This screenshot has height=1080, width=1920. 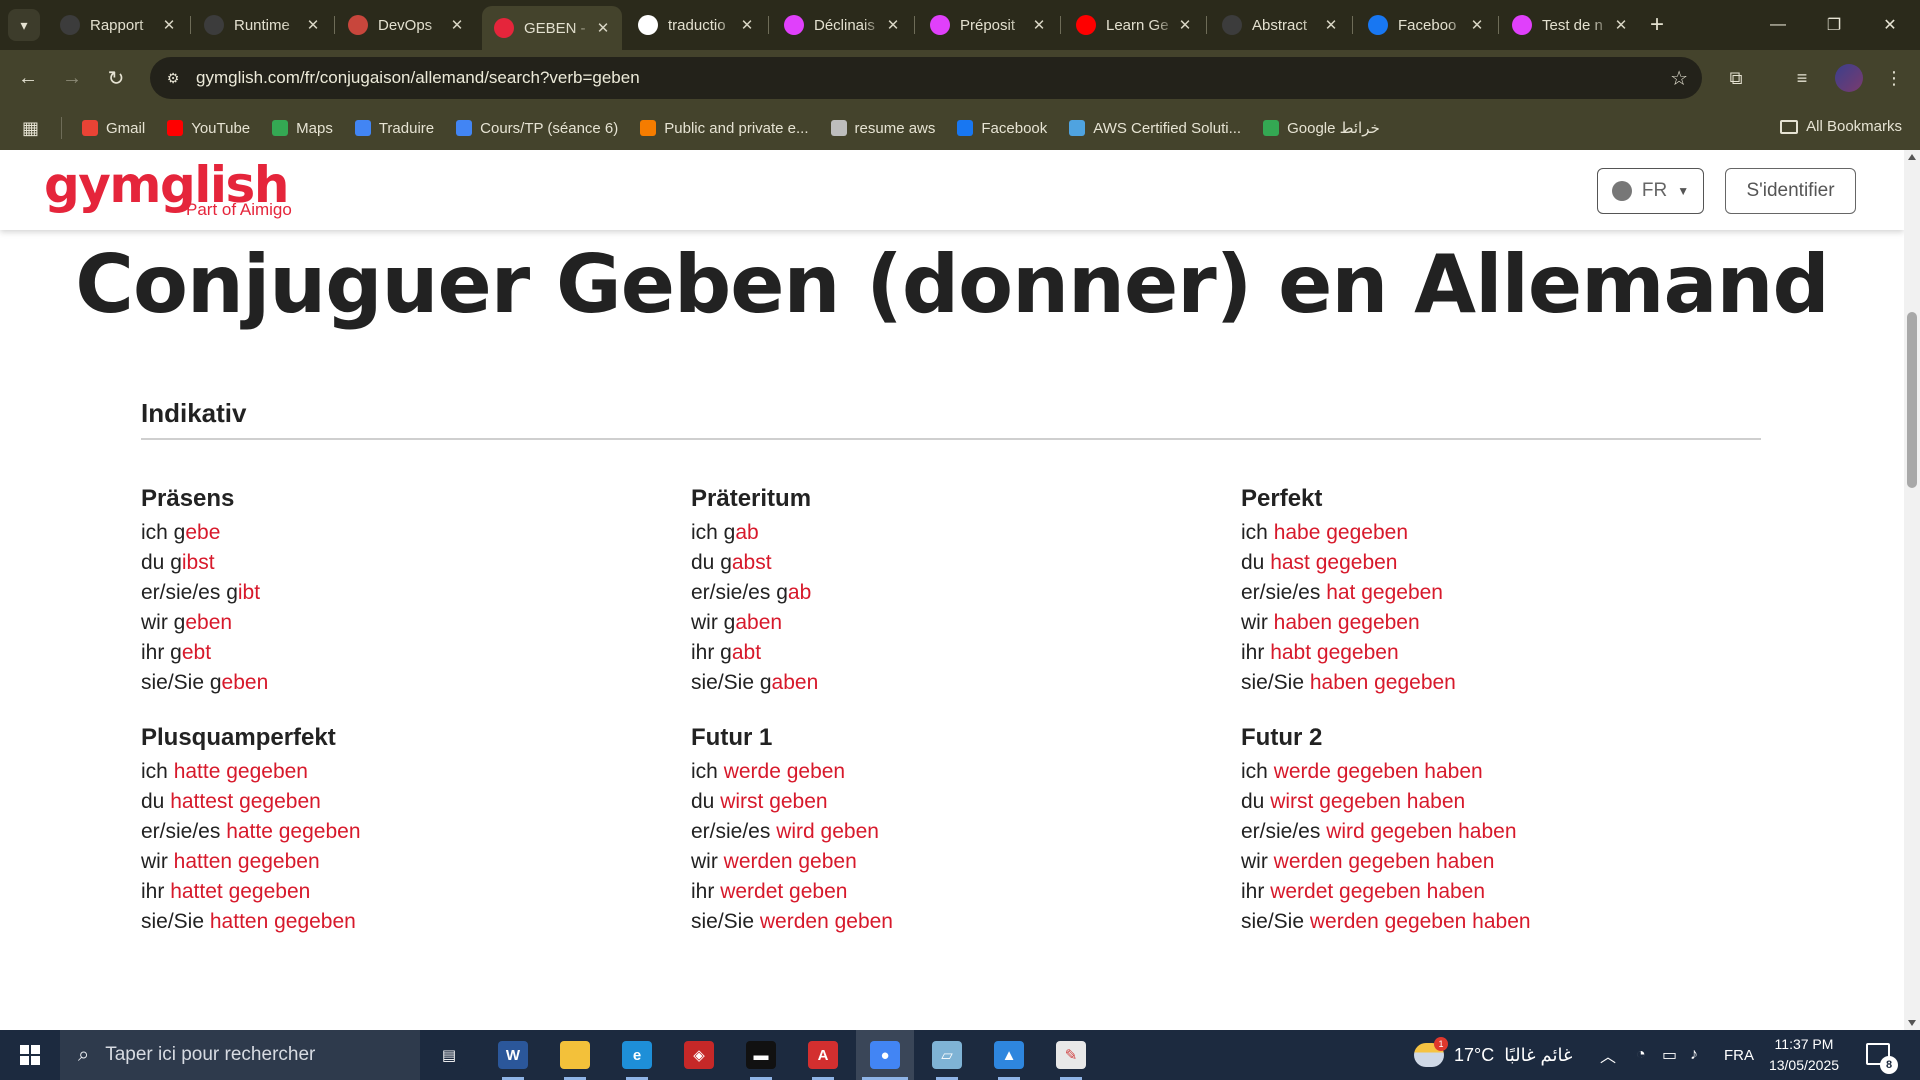 I want to click on tab-1: Runtime ✕, so click(x=262, y=25).